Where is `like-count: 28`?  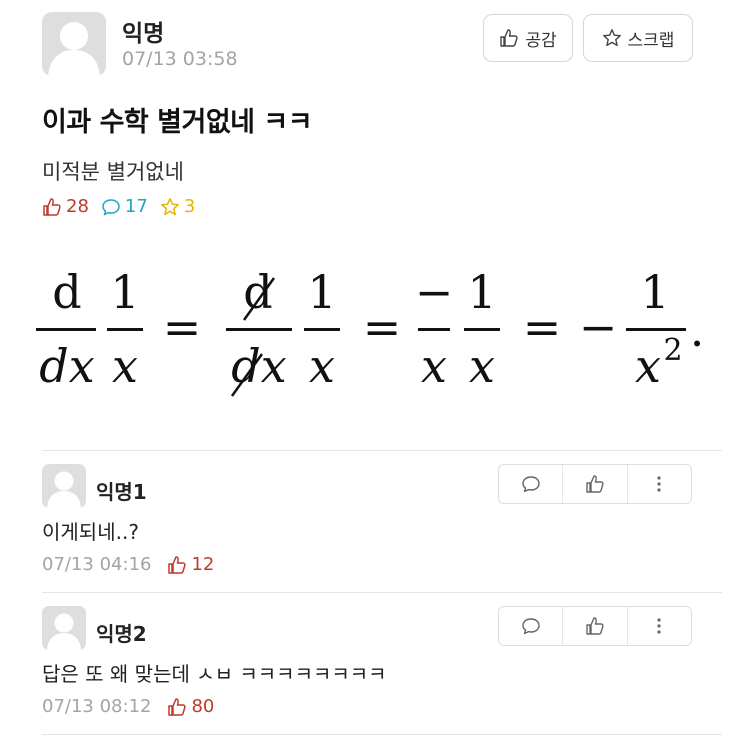 like-count: 28 is located at coordinates (65, 206).